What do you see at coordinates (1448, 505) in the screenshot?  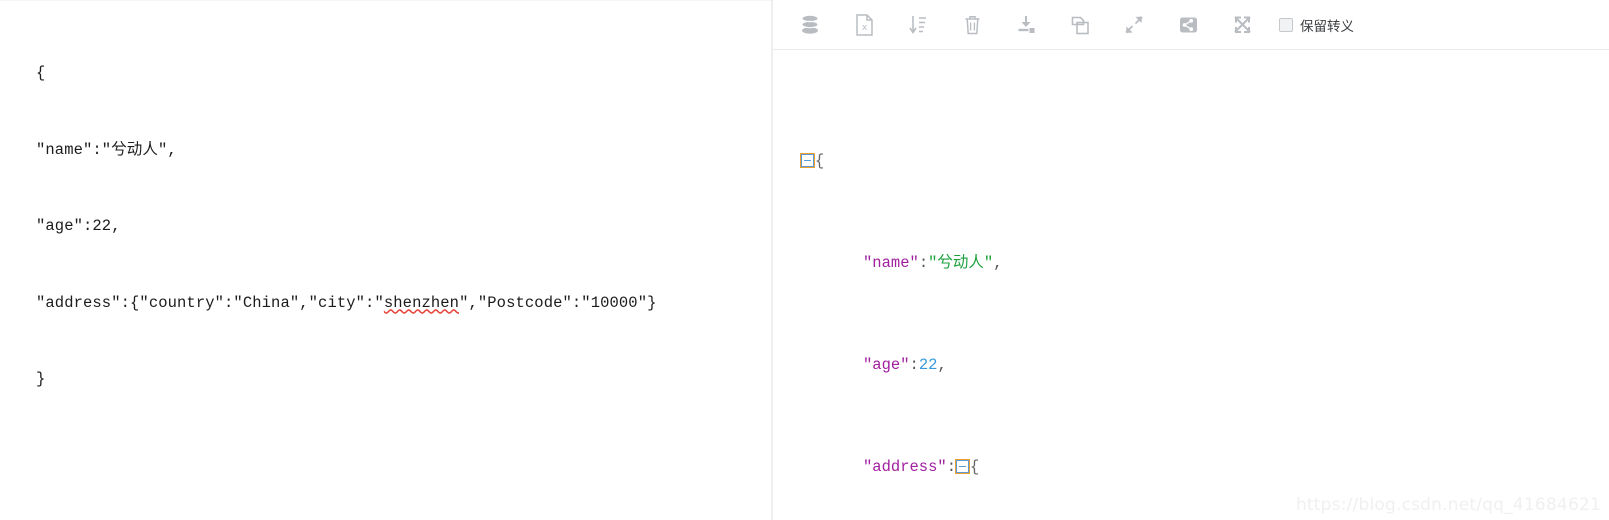 I see `watermark: https://blog.csdn.net/qq_41684621` at bounding box center [1448, 505].